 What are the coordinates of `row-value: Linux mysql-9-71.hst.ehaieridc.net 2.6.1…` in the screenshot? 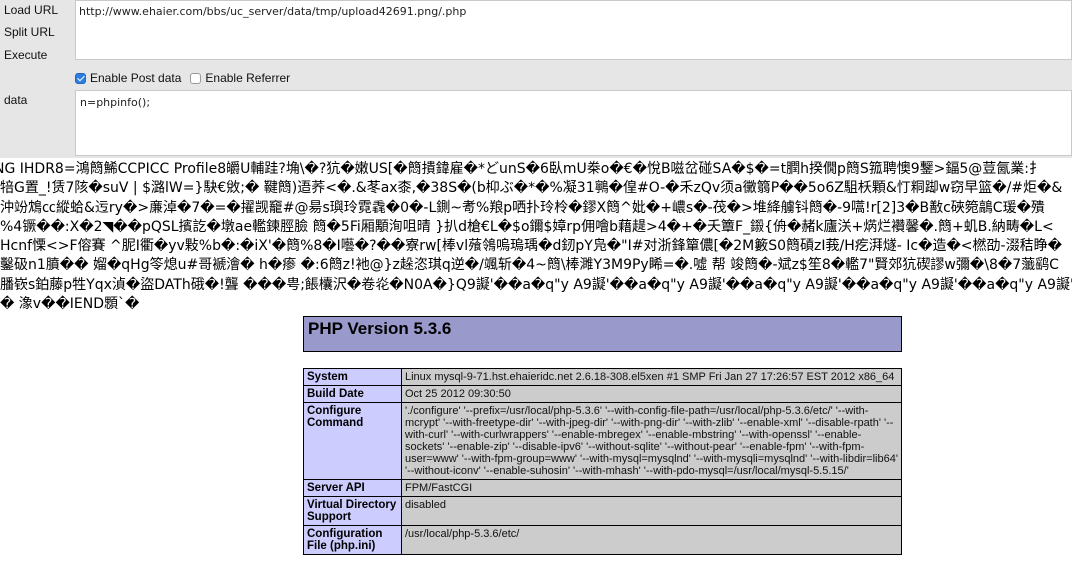 It's located at (651, 377).